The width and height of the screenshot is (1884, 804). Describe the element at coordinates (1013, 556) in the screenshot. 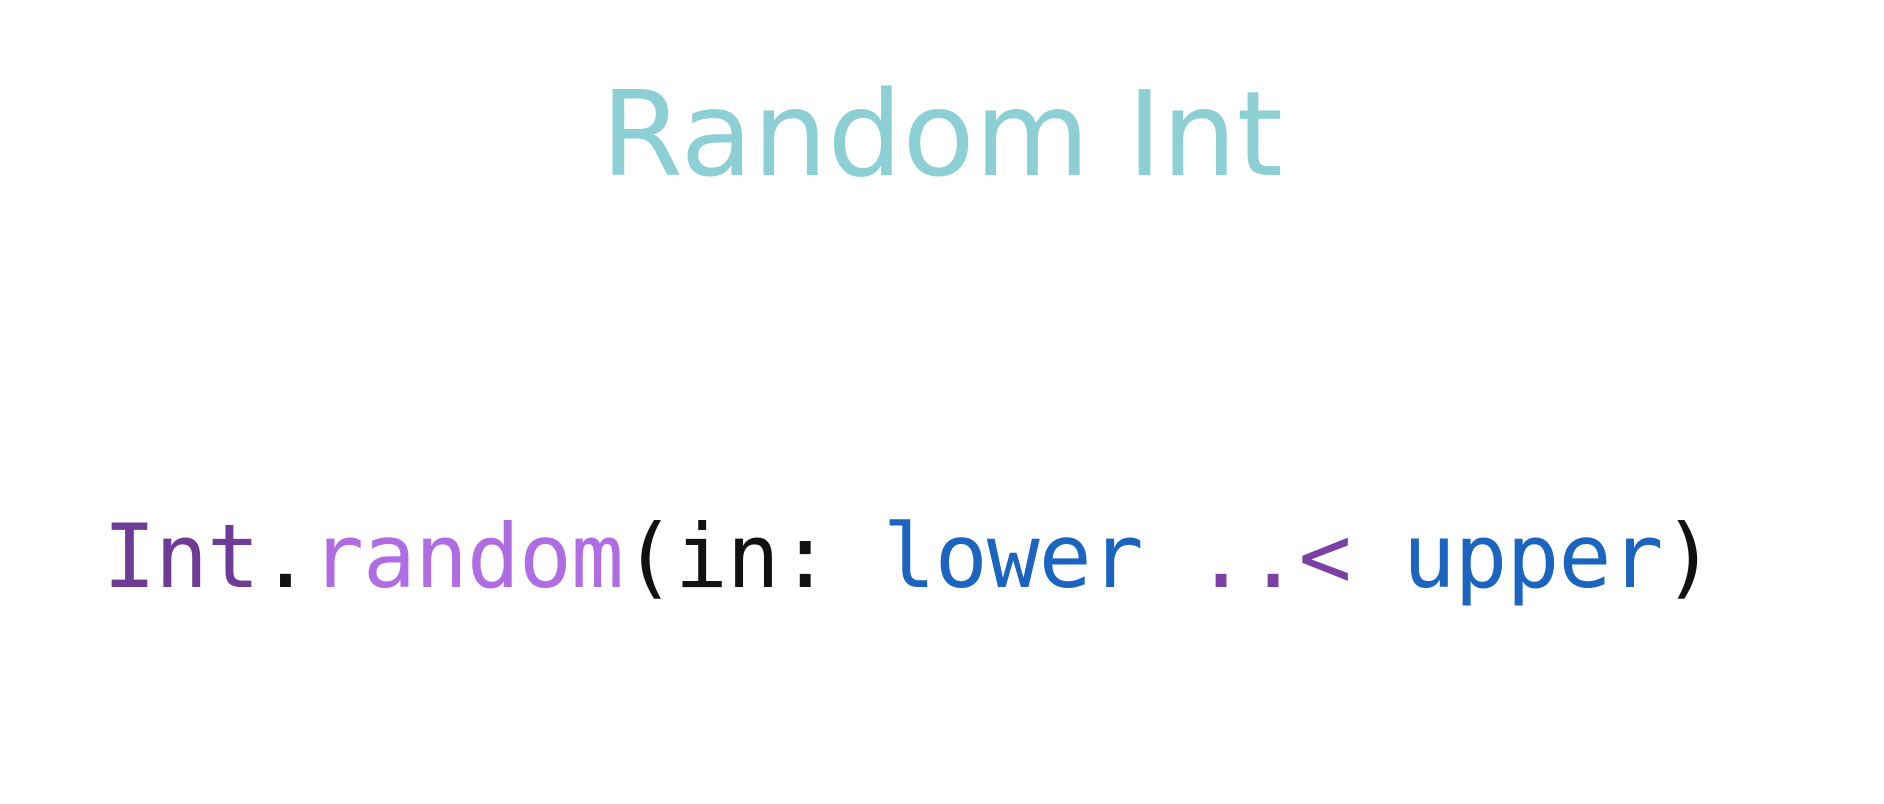

I see `code-variable-lower: lower` at that location.